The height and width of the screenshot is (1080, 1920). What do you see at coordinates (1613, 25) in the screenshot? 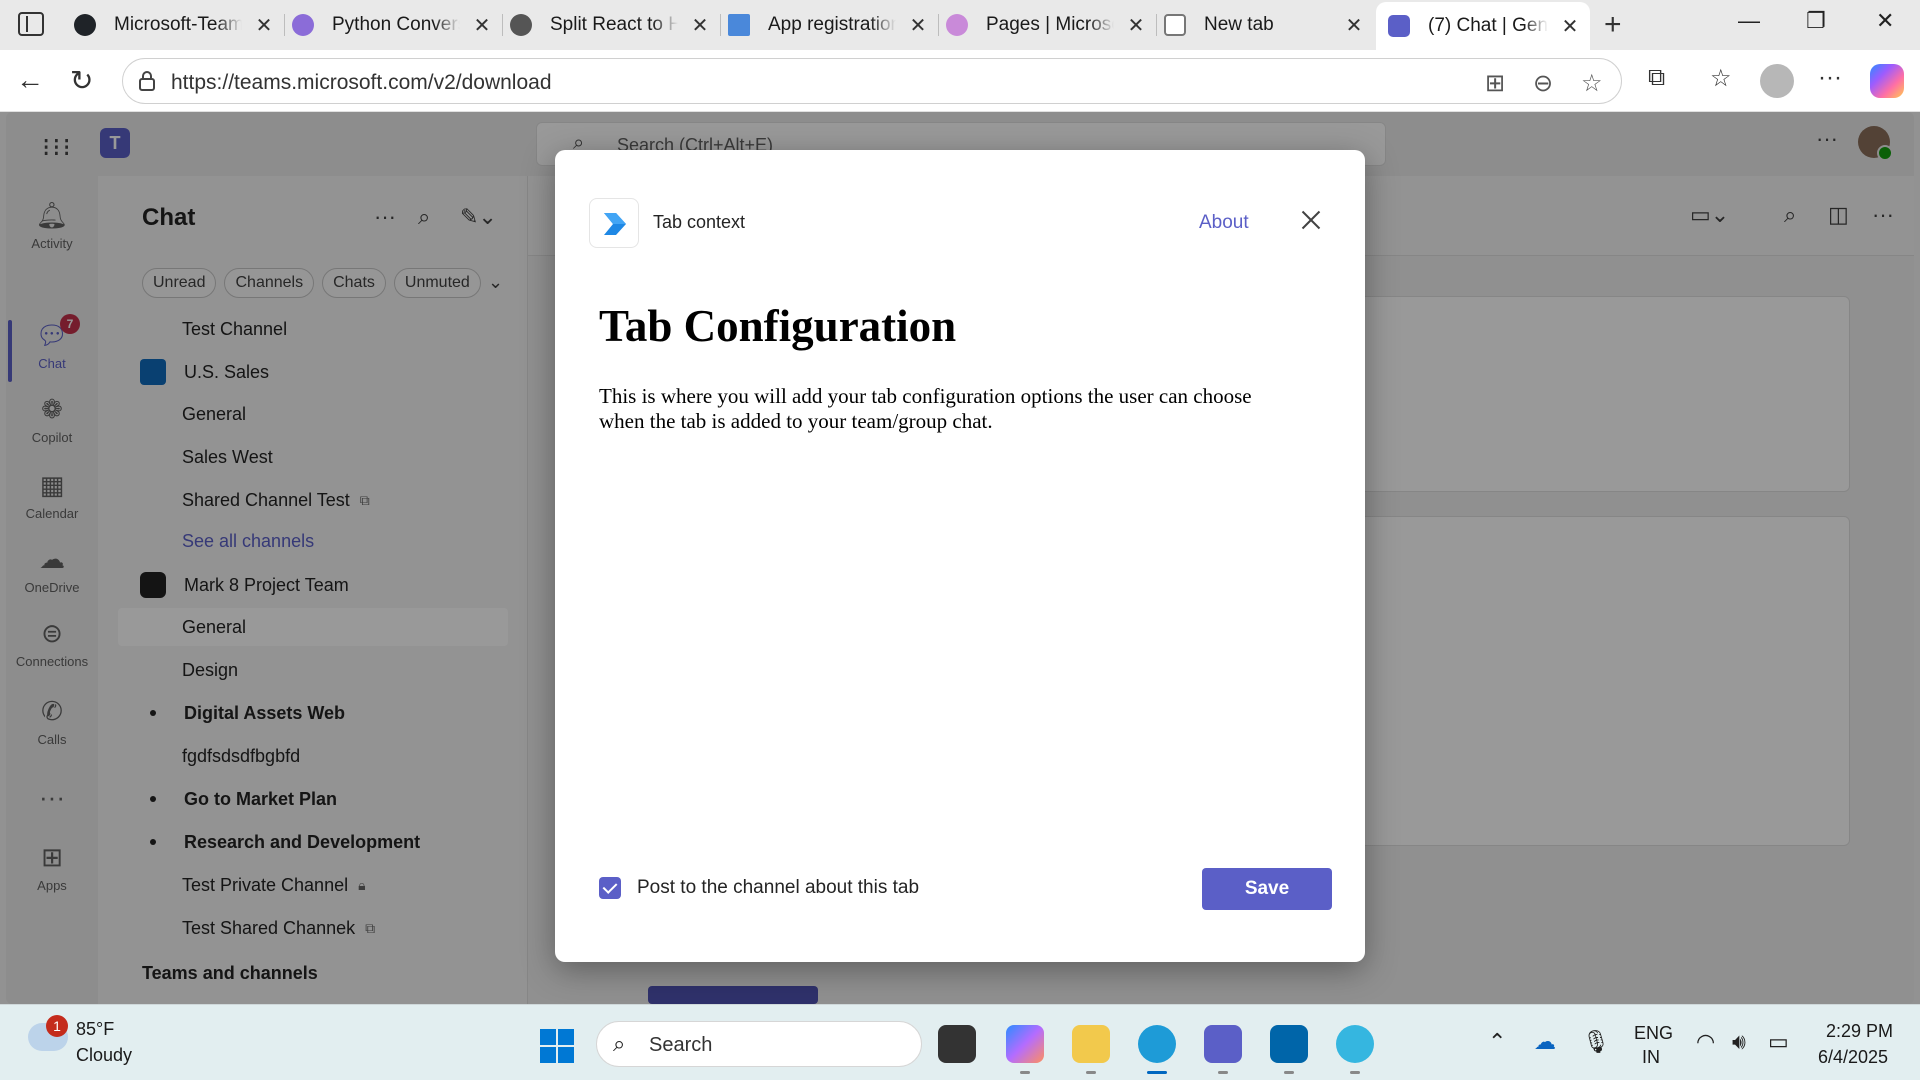
I see `new-tab-plus-icon: +` at bounding box center [1613, 25].